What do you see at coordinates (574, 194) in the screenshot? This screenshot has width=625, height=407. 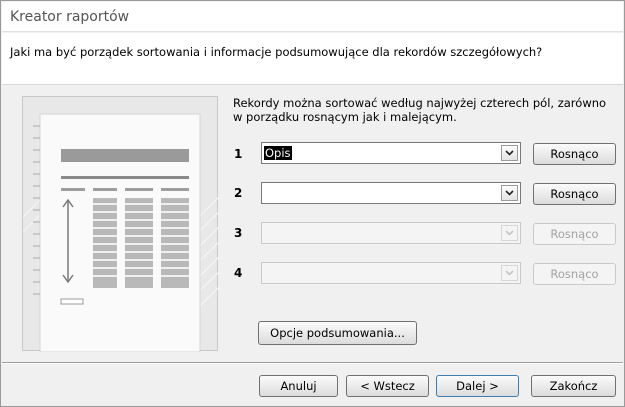 I see `sort-order-2-button: Rosnąco` at bounding box center [574, 194].